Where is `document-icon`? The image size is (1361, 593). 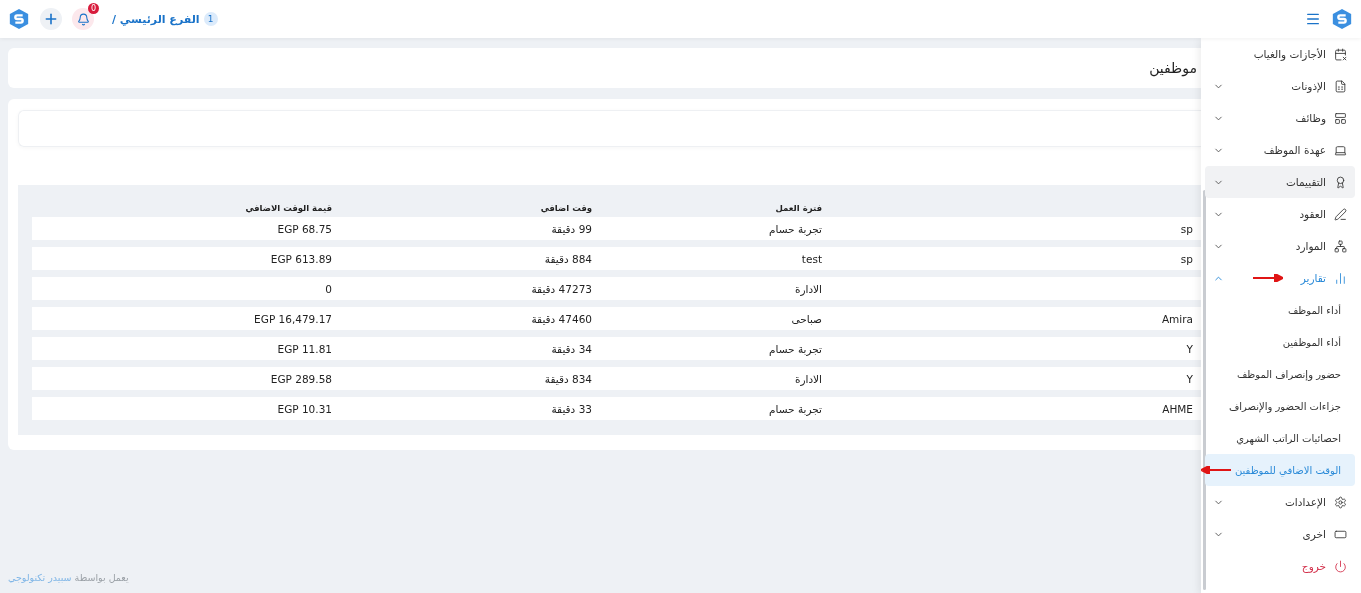
document-icon is located at coordinates (1340, 86).